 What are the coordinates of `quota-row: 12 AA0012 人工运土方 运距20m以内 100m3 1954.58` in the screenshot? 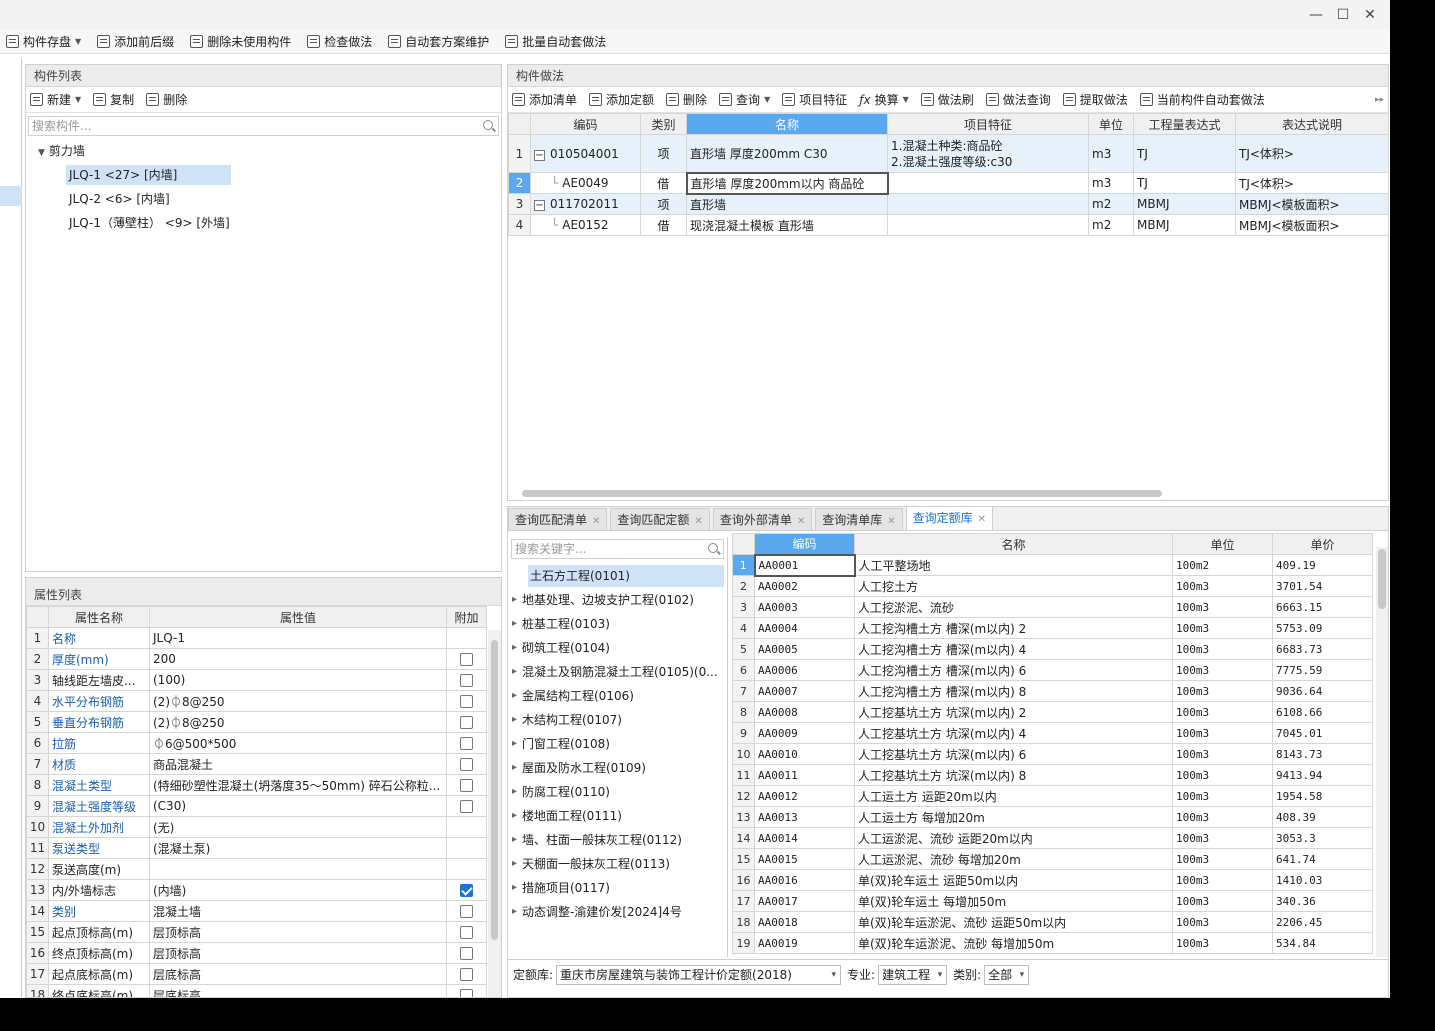 It's located at (1052, 796).